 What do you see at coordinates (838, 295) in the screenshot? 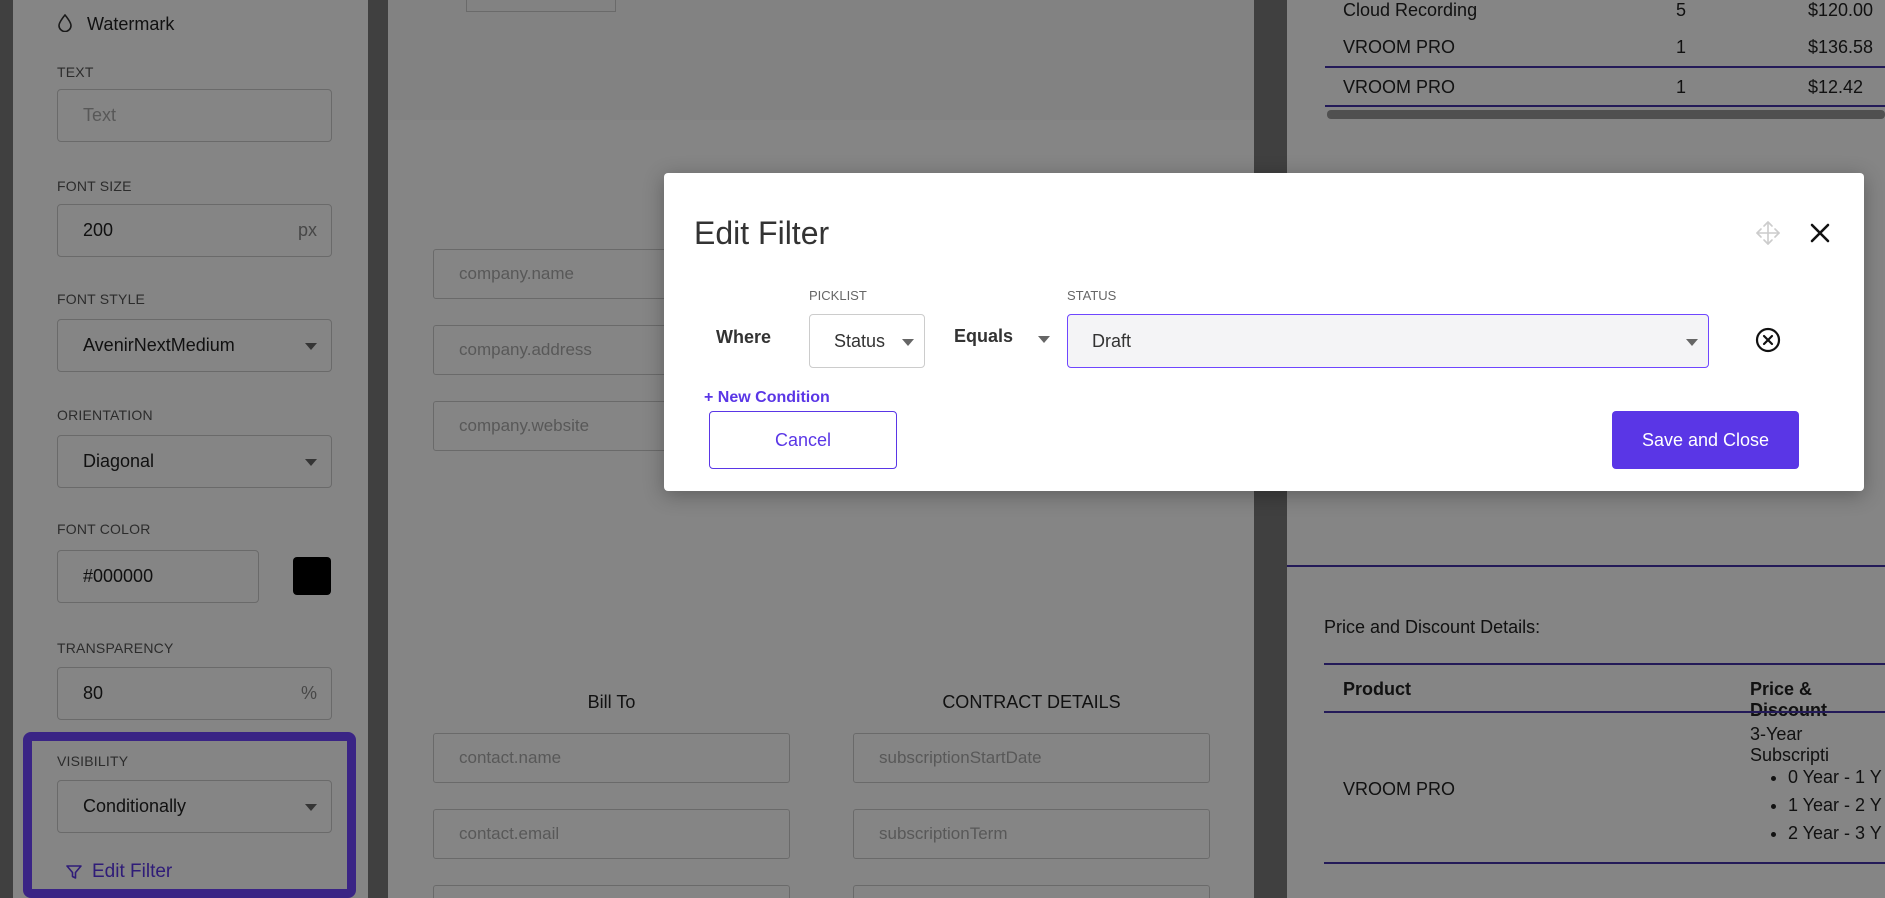
I see `picklist-label: PICKLIST` at bounding box center [838, 295].